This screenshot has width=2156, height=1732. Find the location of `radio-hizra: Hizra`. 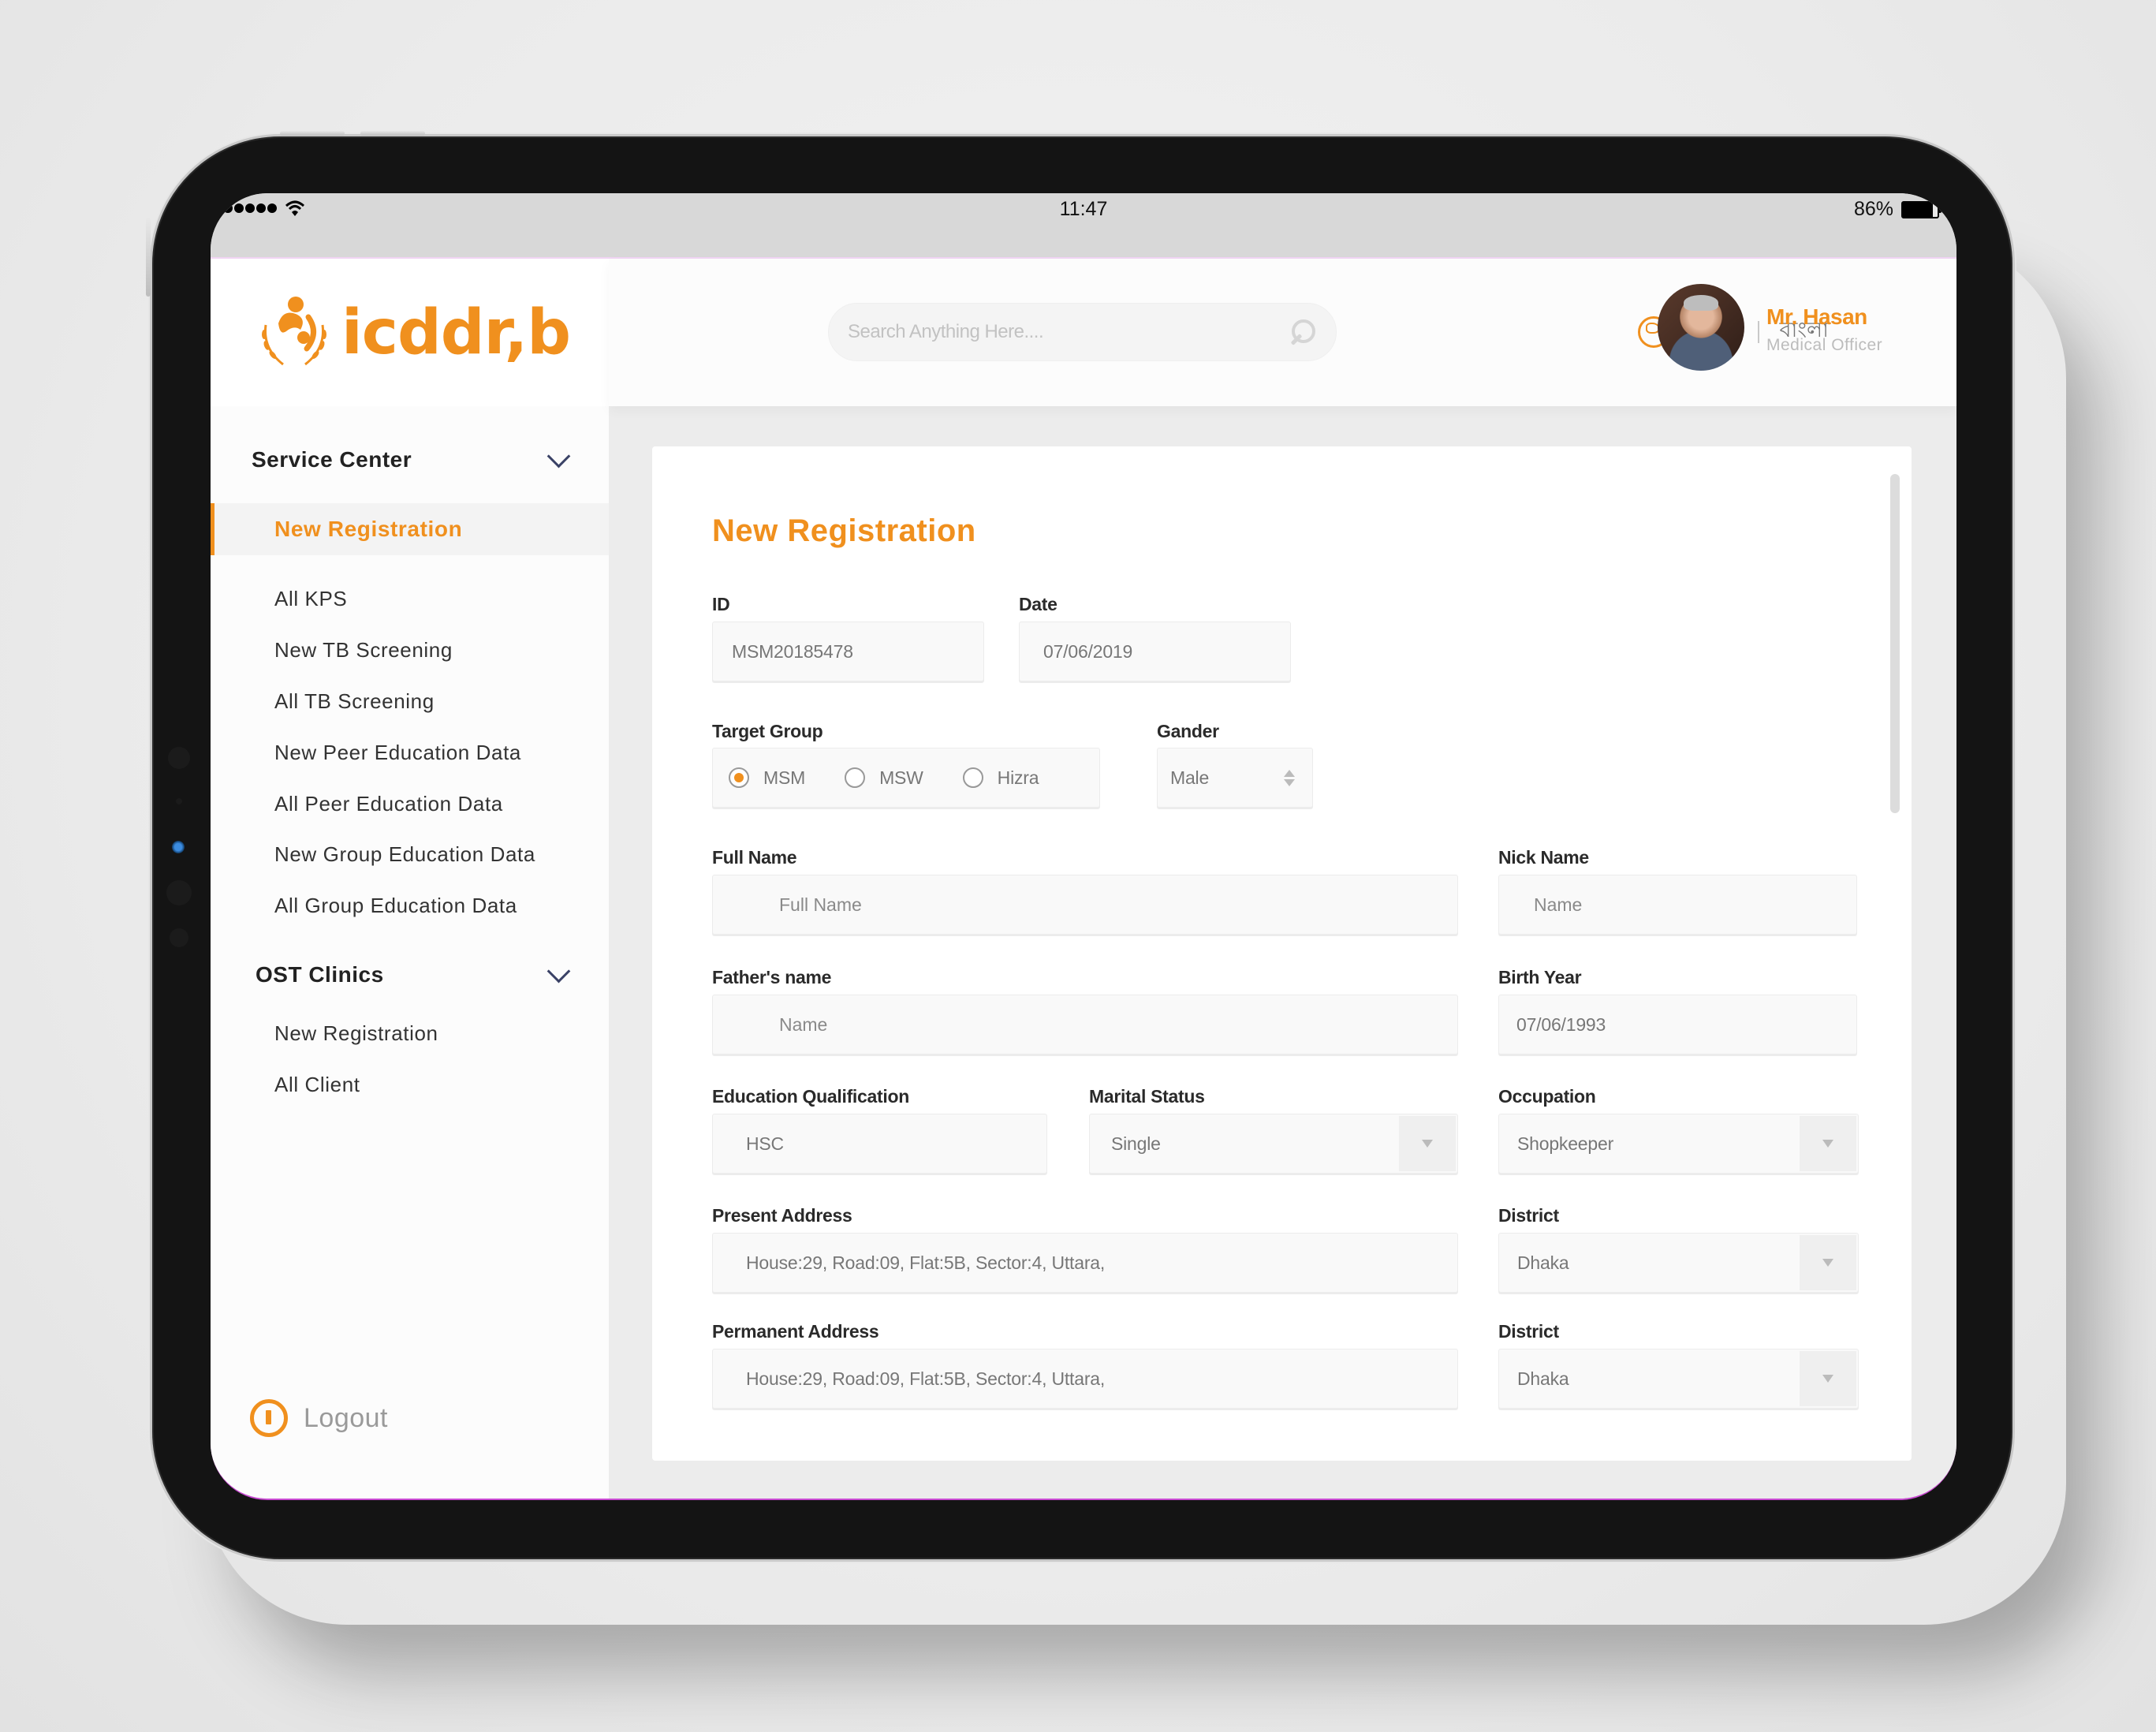

radio-hizra: Hizra is located at coordinates (1001, 778).